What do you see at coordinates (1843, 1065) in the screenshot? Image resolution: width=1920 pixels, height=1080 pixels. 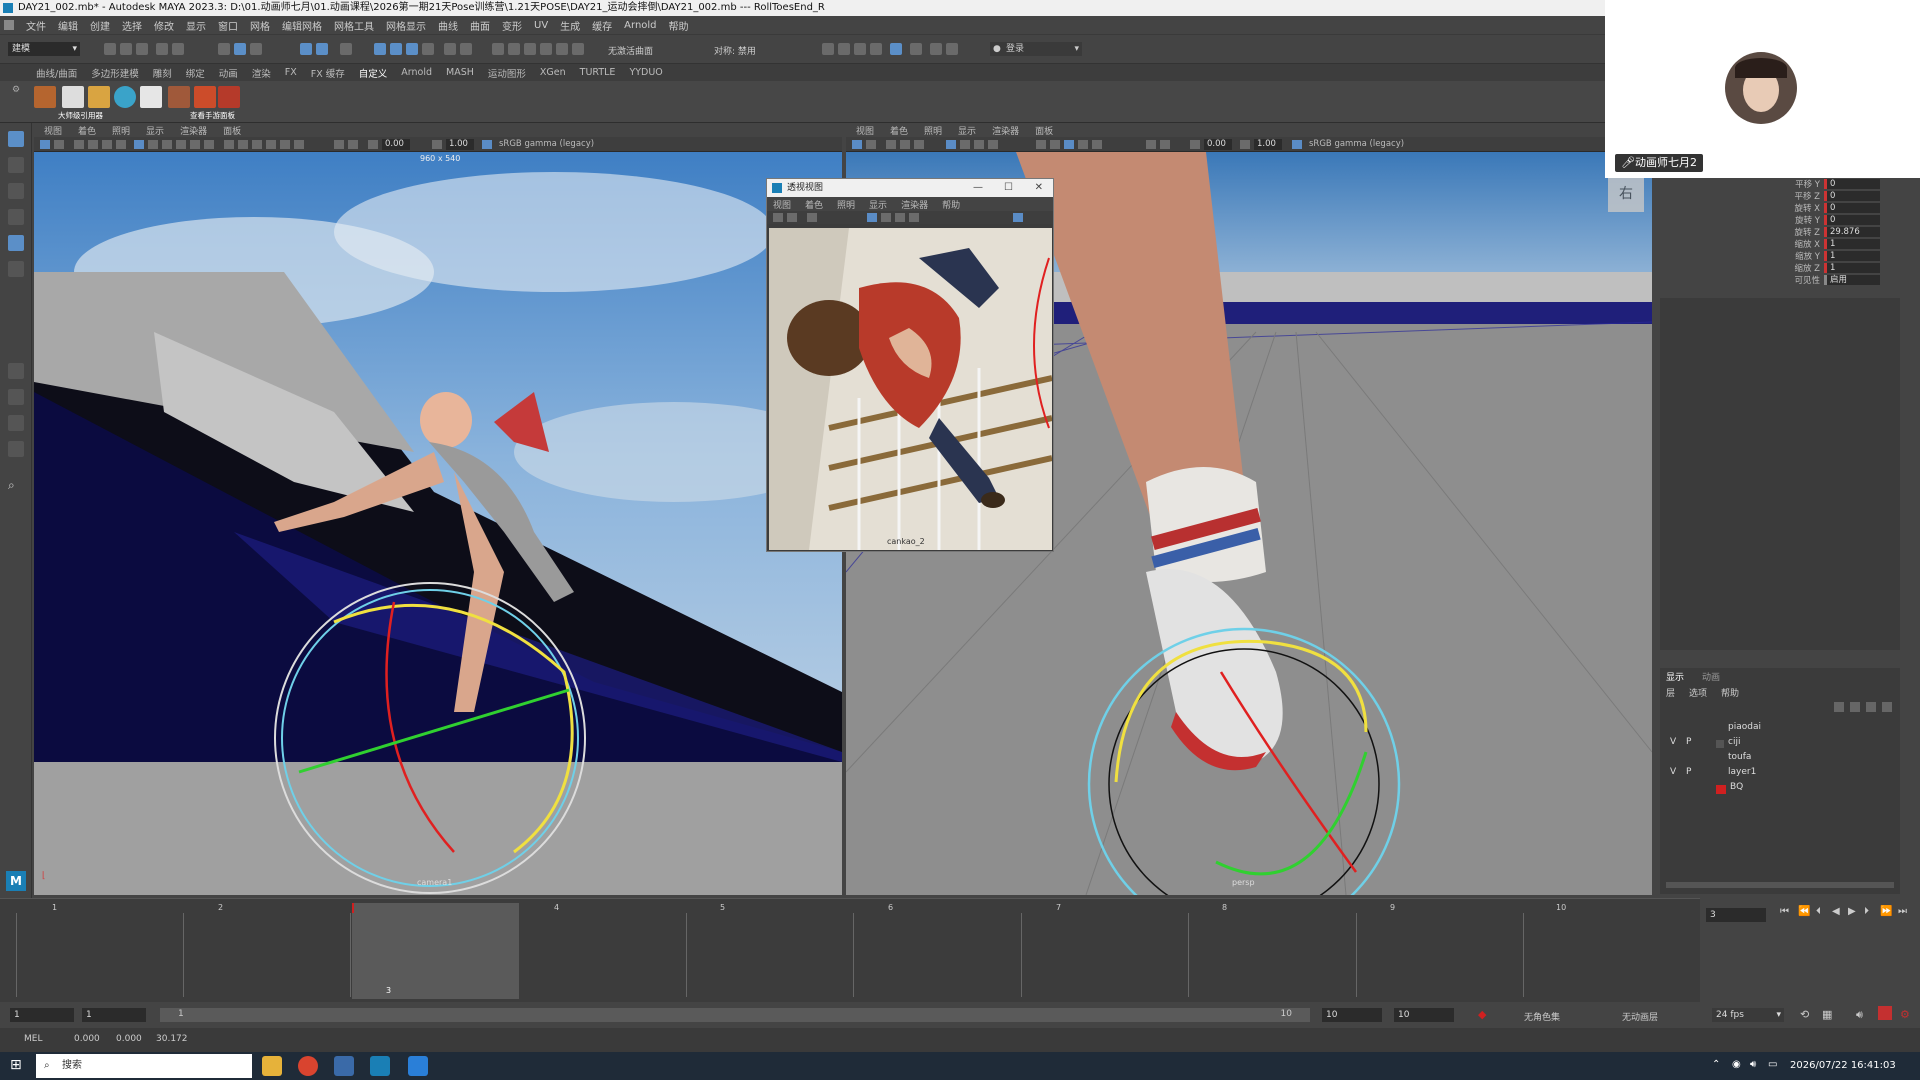 I see `clock: 2026/07/22 16:41:03` at bounding box center [1843, 1065].